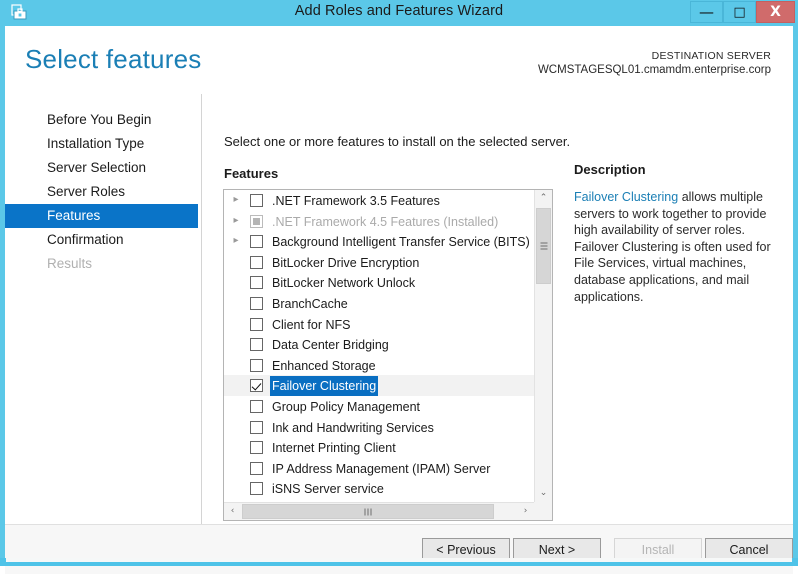 This screenshot has width=798, height=574. Describe the element at coordinates (101, 216) in the screenshot. I see `sidebar-item-features: Features` at that location.